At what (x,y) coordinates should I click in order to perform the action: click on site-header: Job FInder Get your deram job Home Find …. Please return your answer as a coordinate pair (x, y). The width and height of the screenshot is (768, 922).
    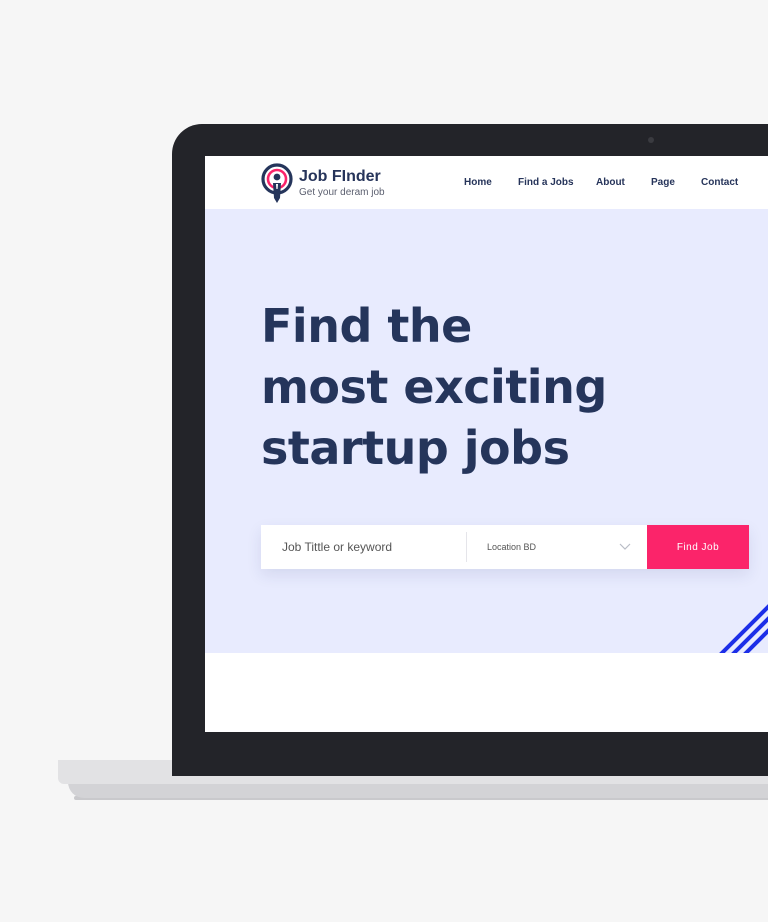
    Looking at the image, I should click on (486, 182).